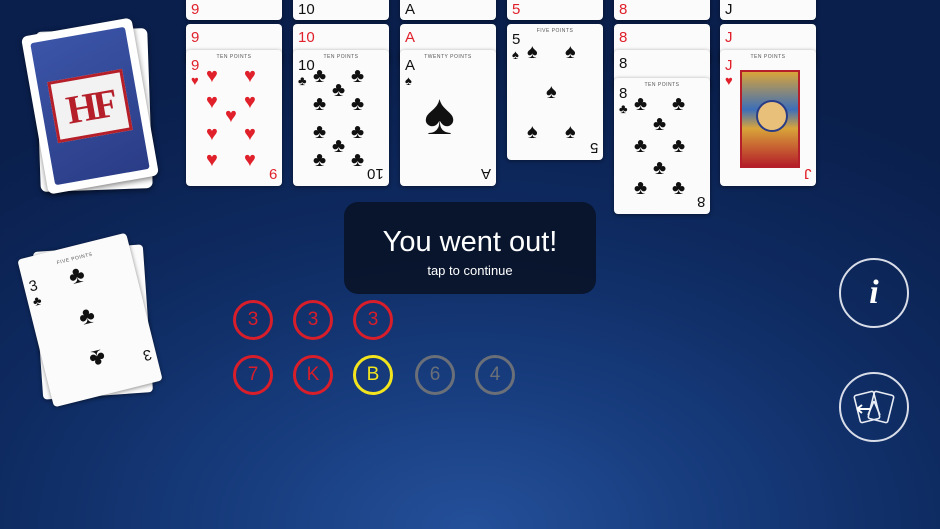 Image resolution: width=940 pixels, height=529 pixels. I want to click on card-rank-bottom: 5, so click(593, 147).